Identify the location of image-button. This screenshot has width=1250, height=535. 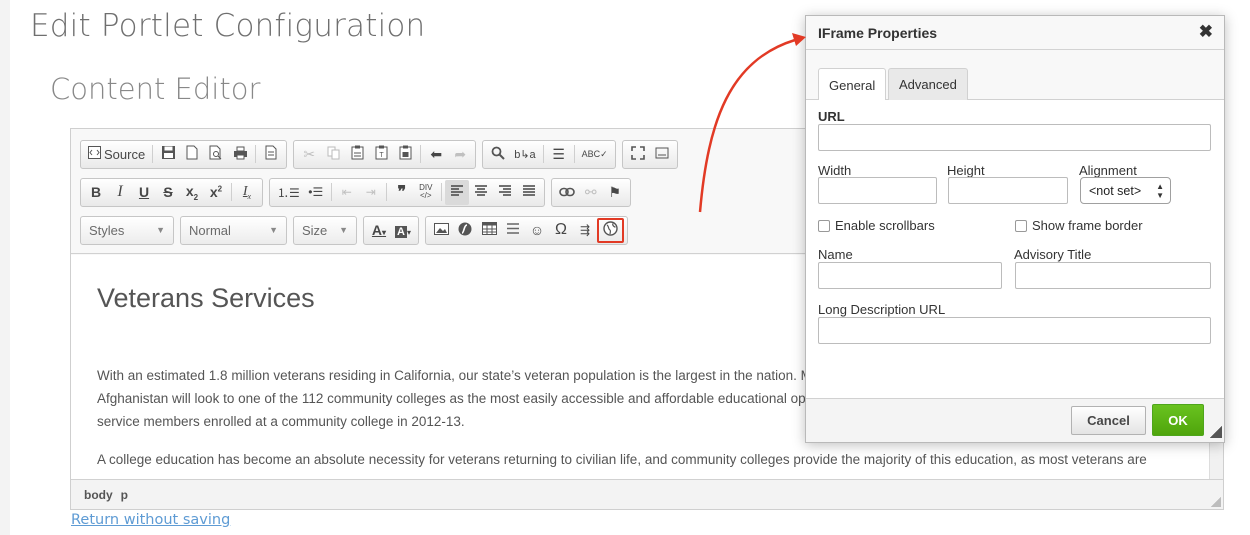
(441, 230).